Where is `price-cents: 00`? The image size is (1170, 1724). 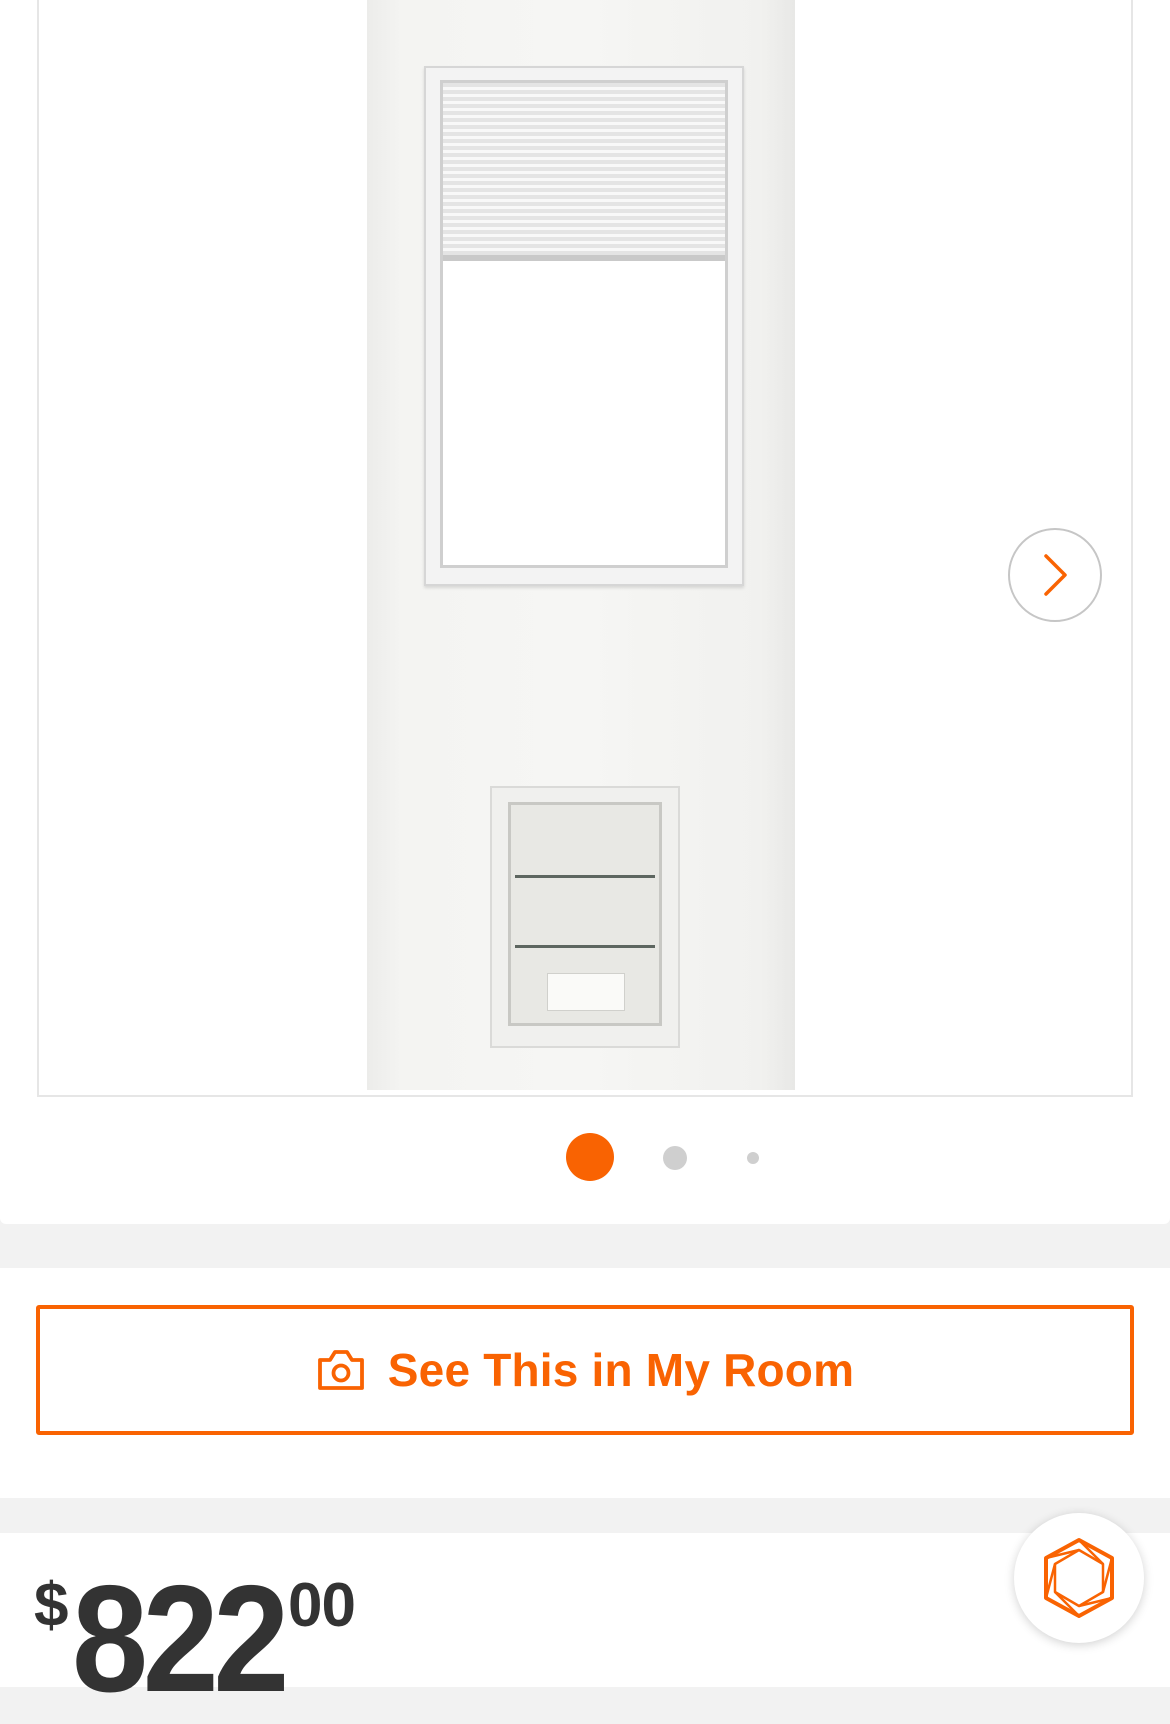 price-cents: 00 is located at coordinates (322, 1605).